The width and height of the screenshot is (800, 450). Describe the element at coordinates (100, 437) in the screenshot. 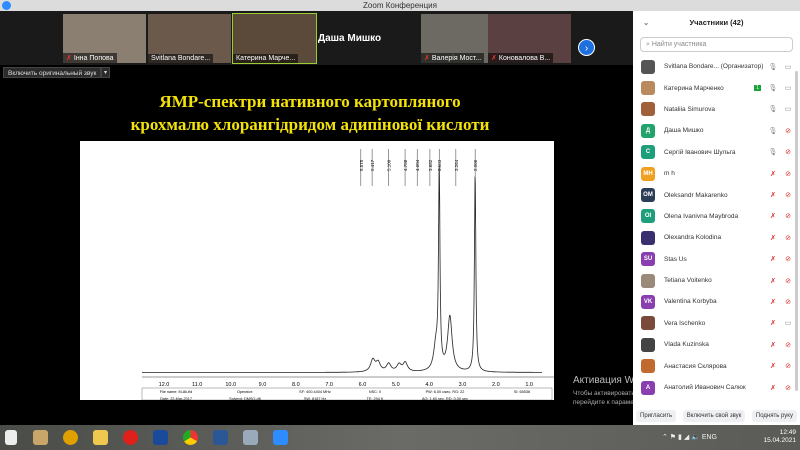

I see `file-explorer-icon` at that location.